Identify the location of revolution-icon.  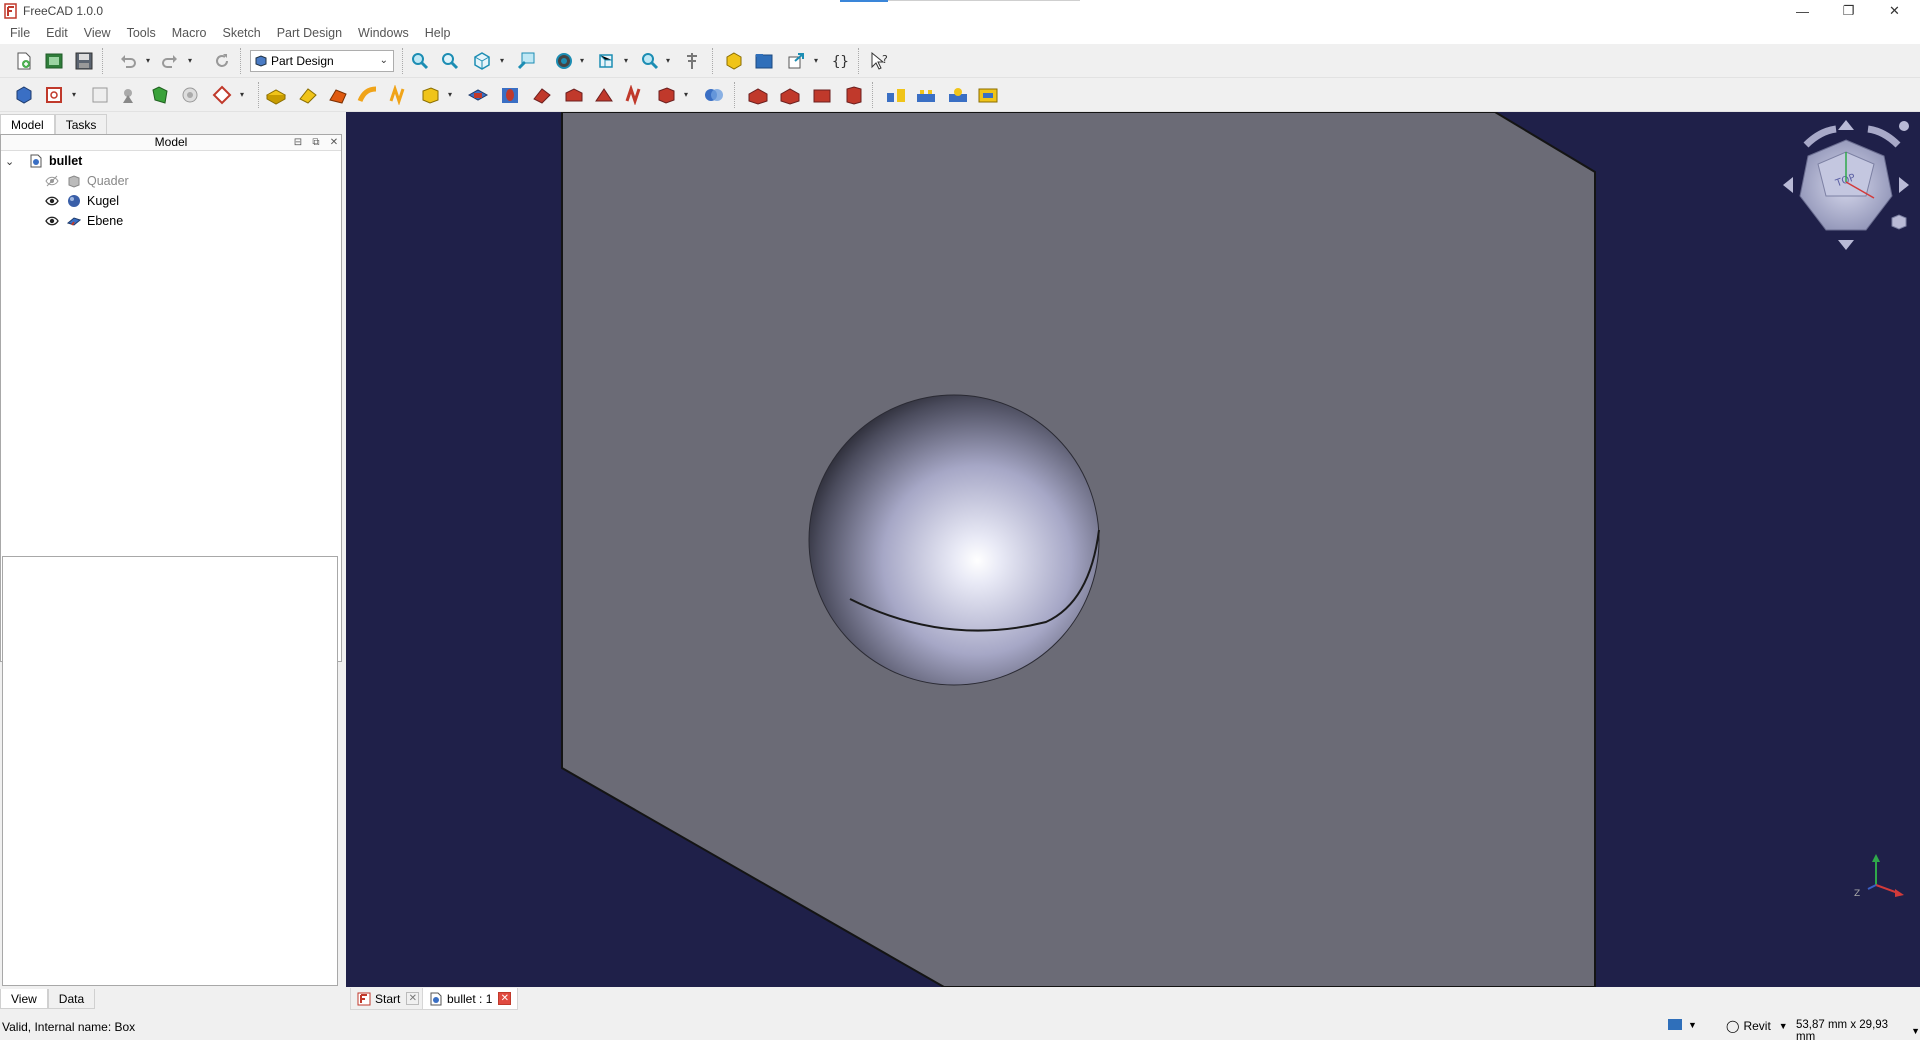
(308, 95).